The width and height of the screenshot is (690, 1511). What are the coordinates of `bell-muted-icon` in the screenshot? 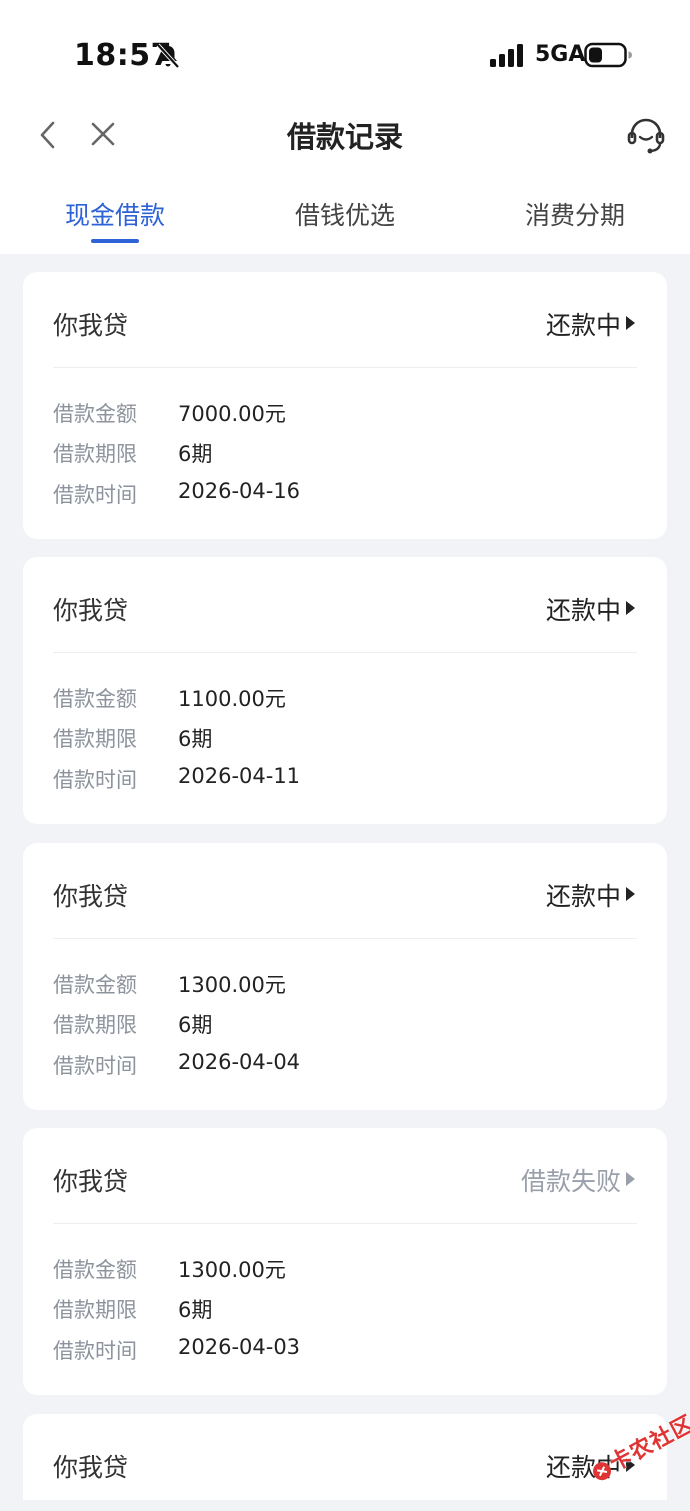 It's located at (168, 56).